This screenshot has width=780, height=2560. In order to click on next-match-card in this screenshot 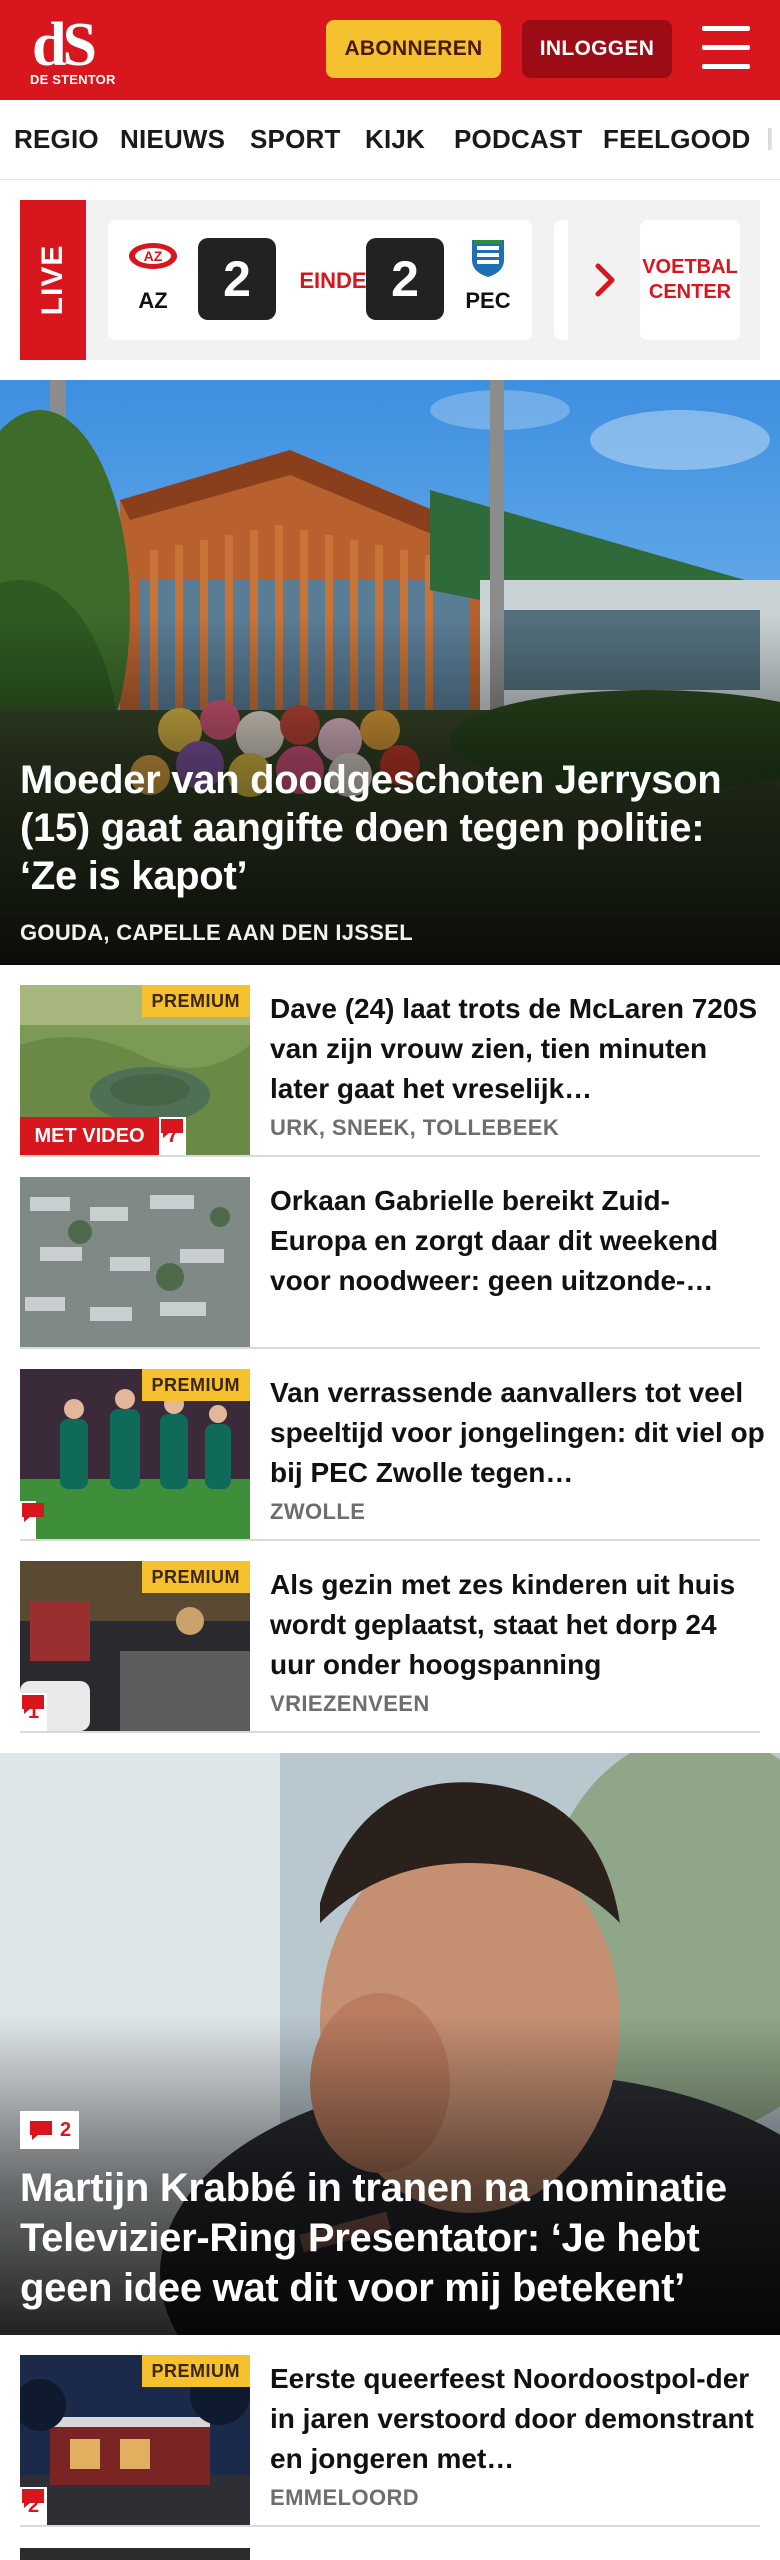, I will do `click(561, 280)`.